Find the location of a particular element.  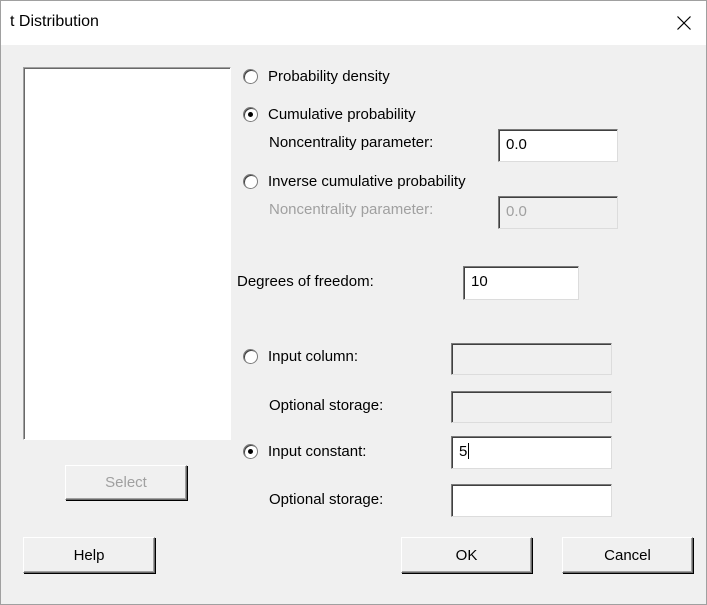

radio-inverse-cumulative-probability: Inverse cumulative probability is located at coordinates (354, 181).